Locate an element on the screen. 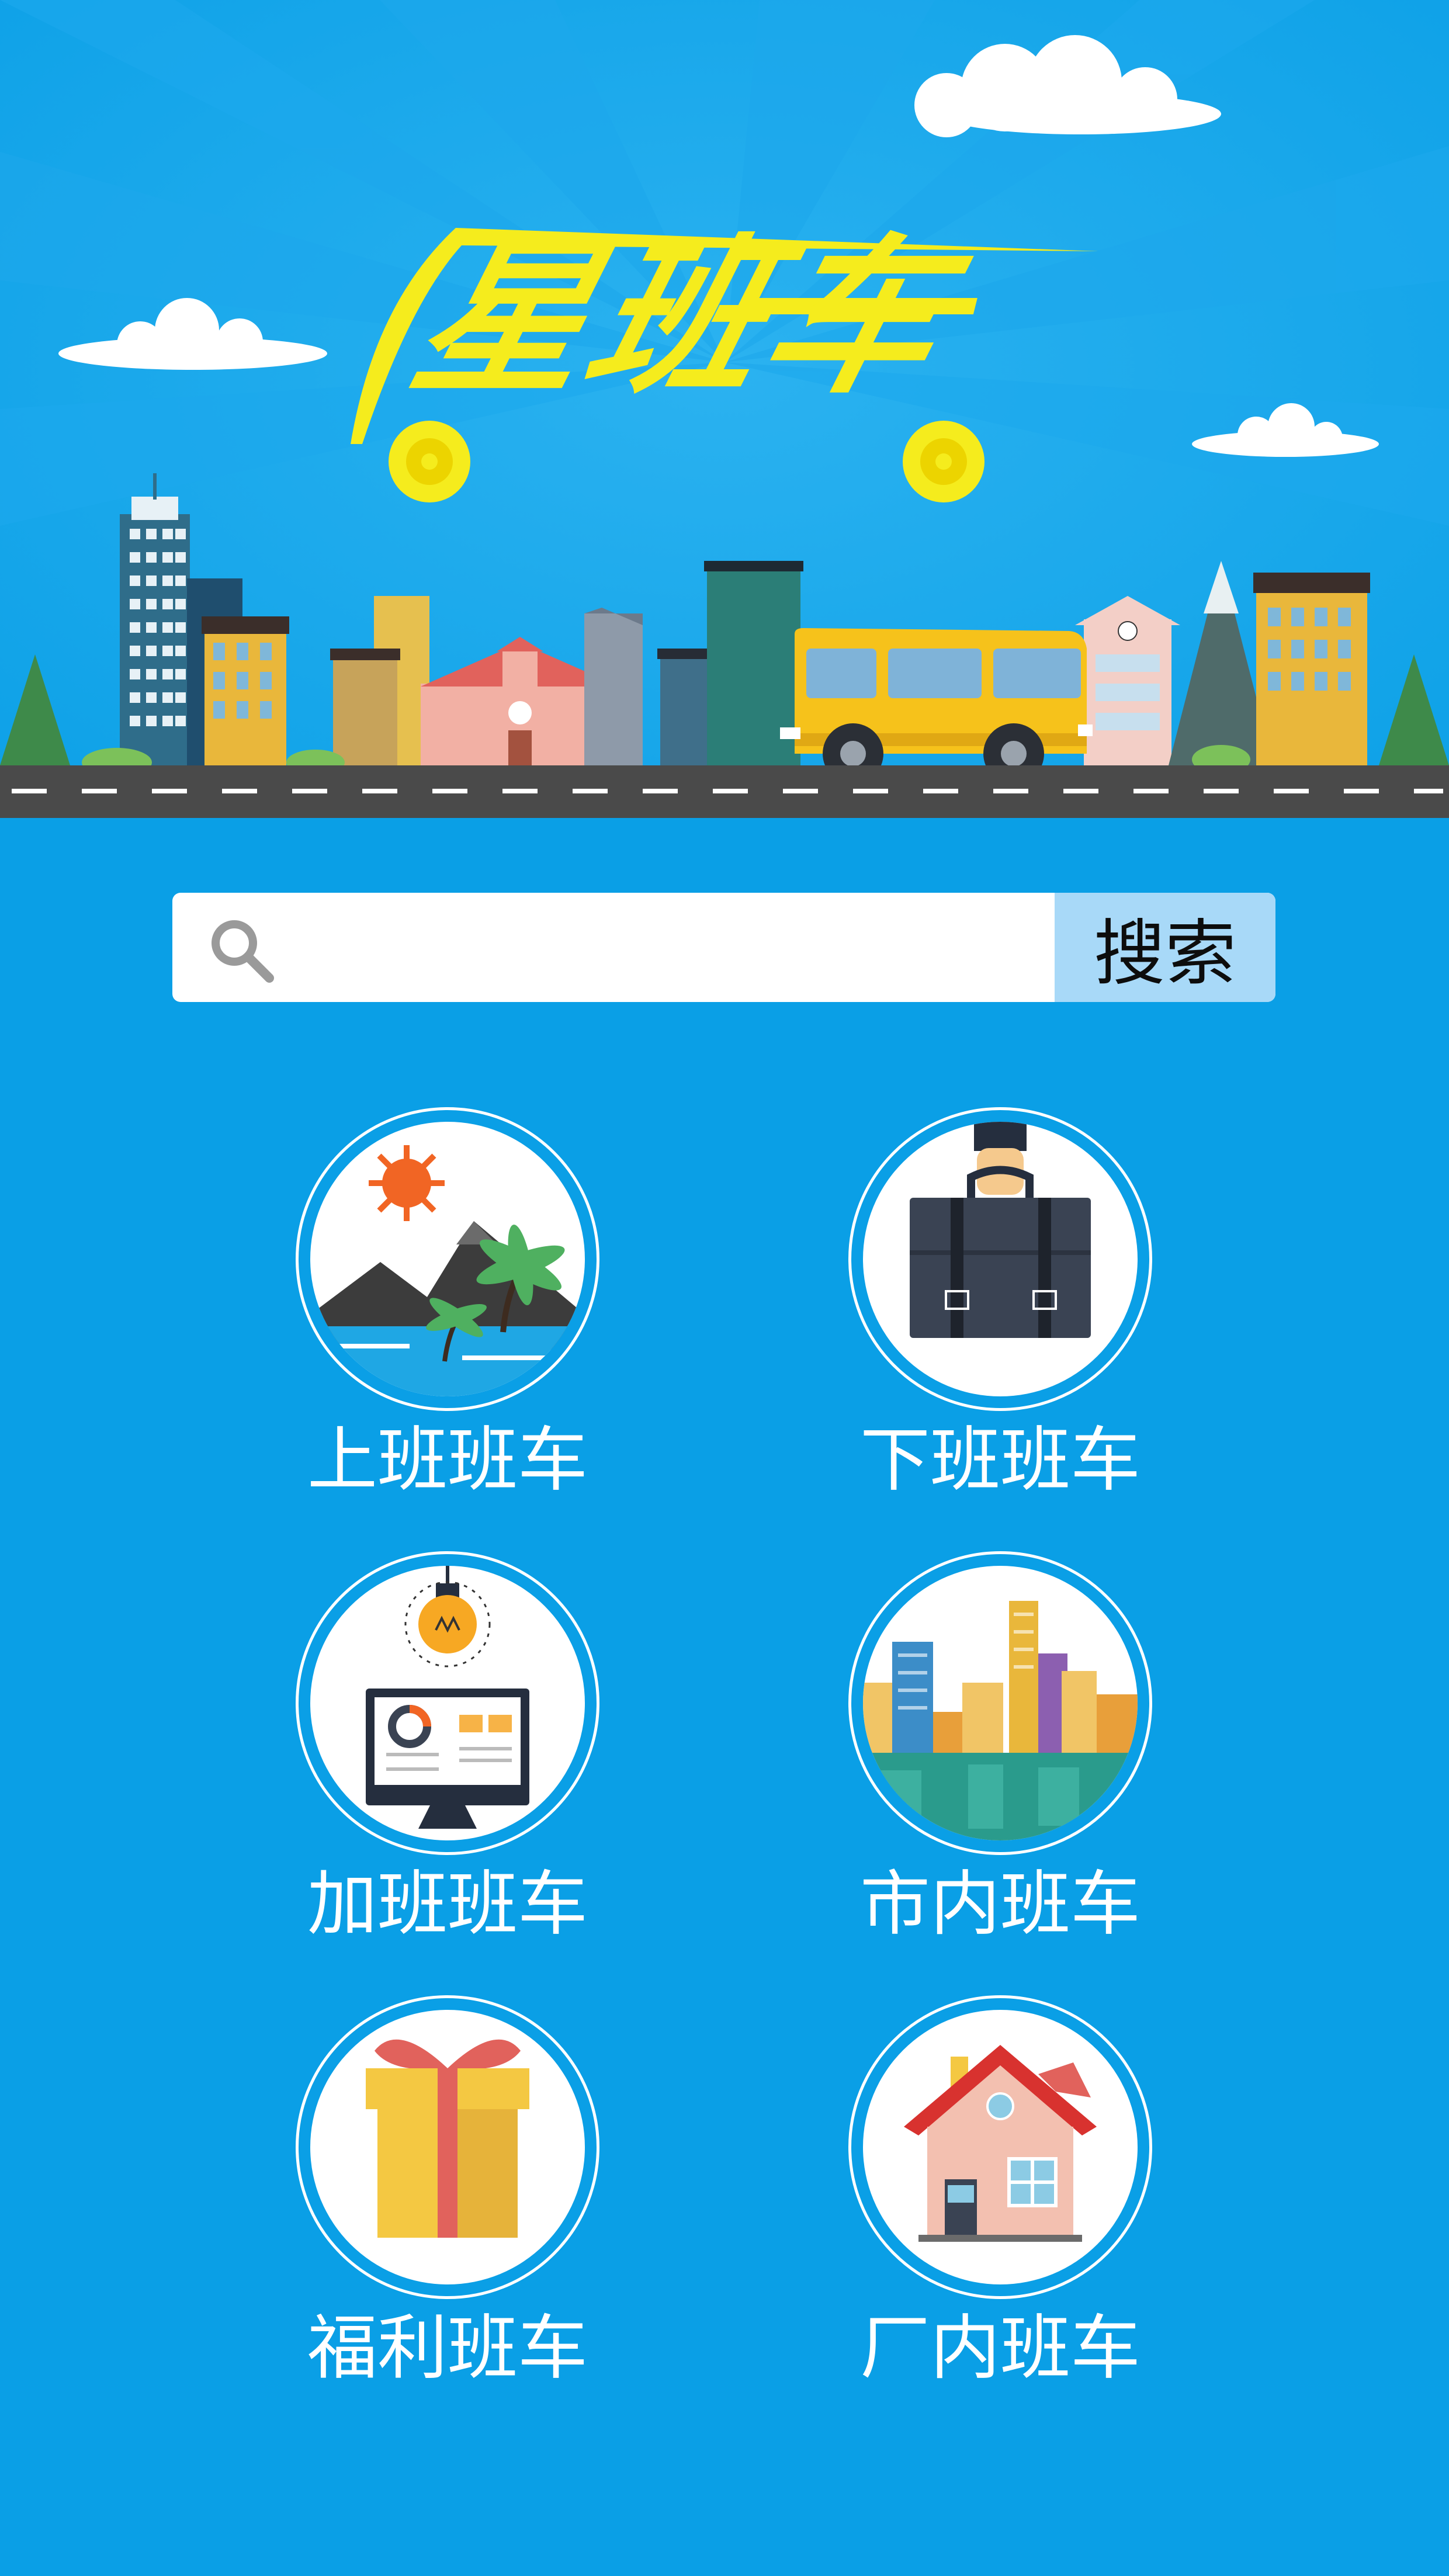 The image size is (1449, 2576). category-commute-morning: 上班班车 is located at coordinates (452, 1317).